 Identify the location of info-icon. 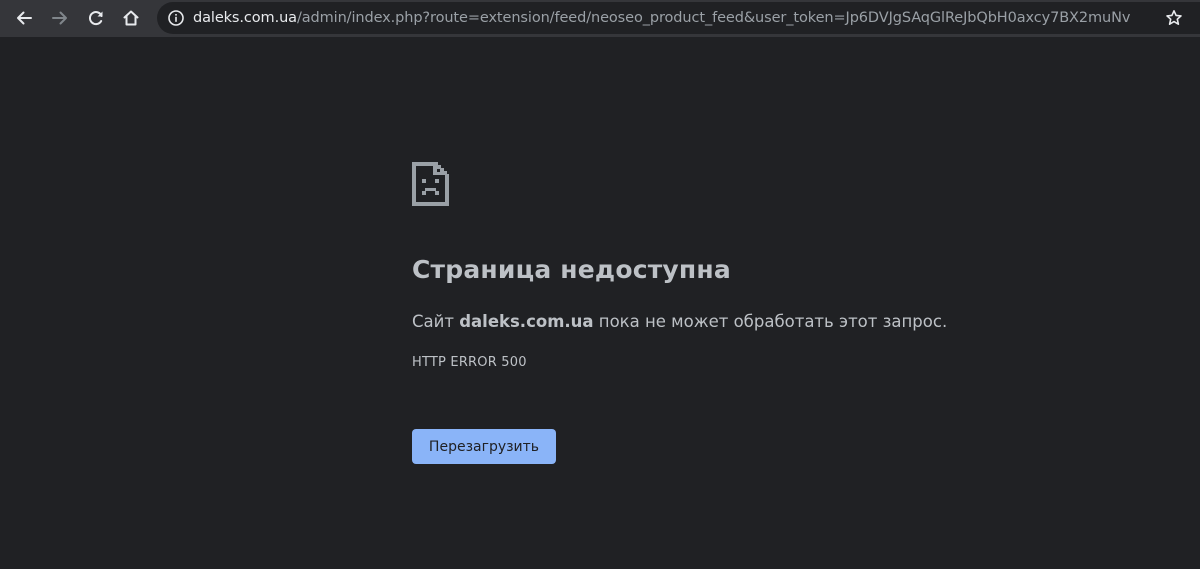
(176, 18).